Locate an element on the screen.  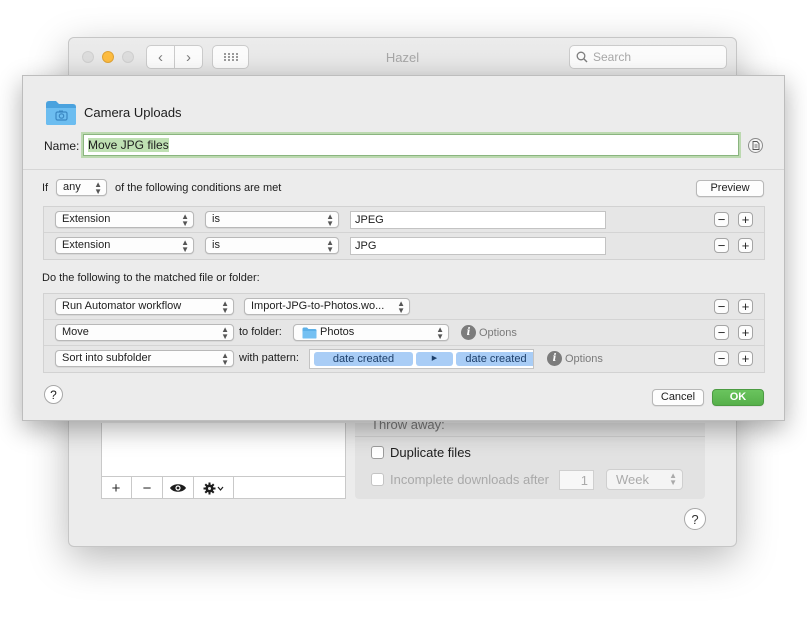
duplicate-files-option: Duplicate files is located at coordinates (421, 452).